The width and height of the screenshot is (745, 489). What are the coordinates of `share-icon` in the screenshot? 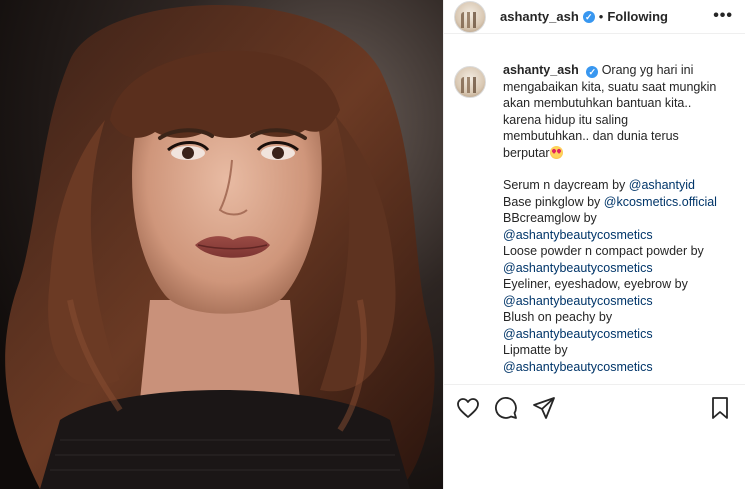 It's located at (544, 408).